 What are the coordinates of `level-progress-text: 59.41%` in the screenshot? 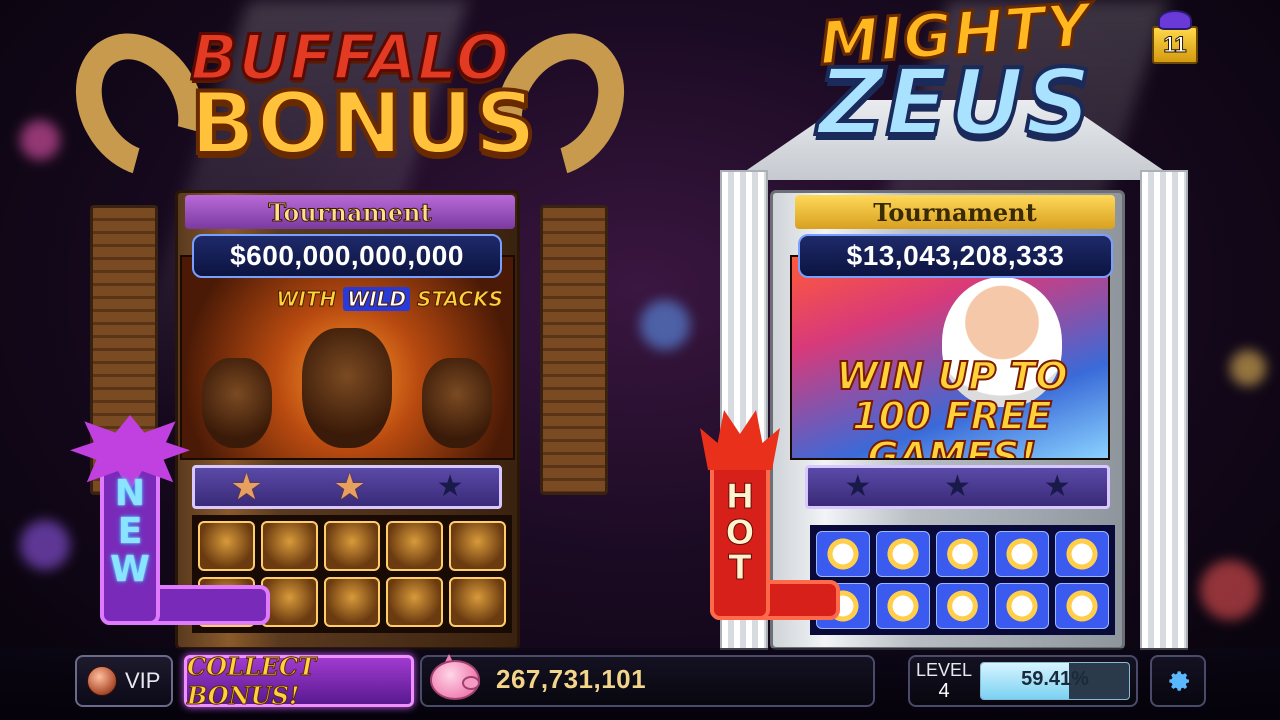 It's located at (1055, 679).